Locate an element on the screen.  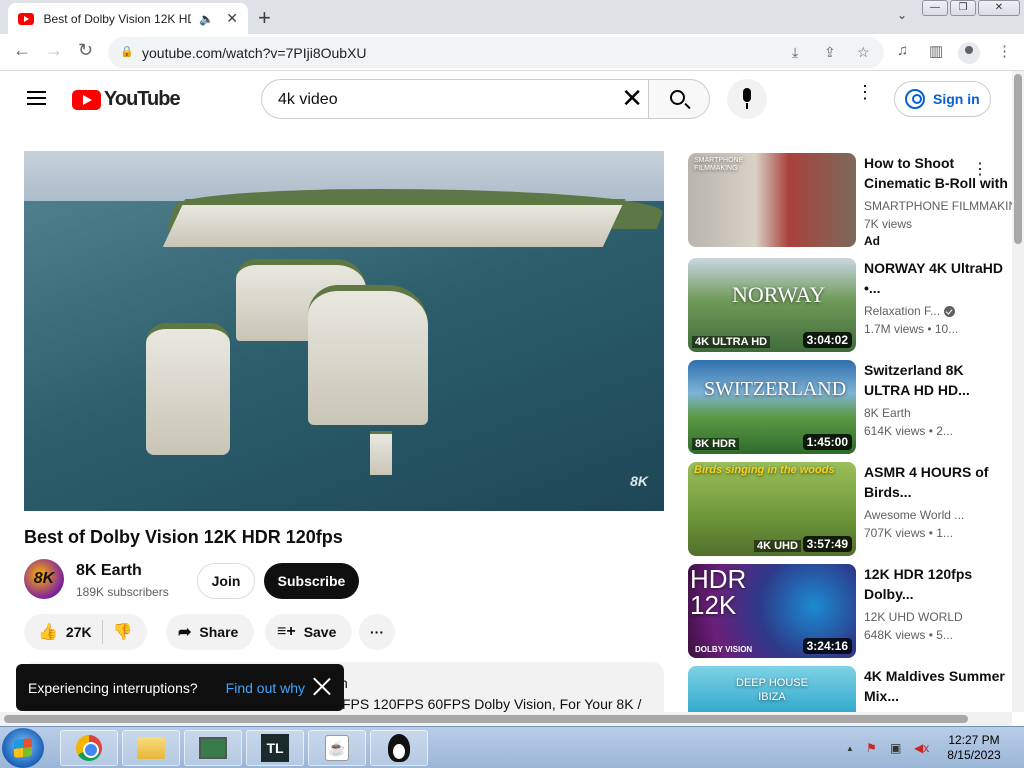
minimize-button: — is located at coordinates (935, 8).